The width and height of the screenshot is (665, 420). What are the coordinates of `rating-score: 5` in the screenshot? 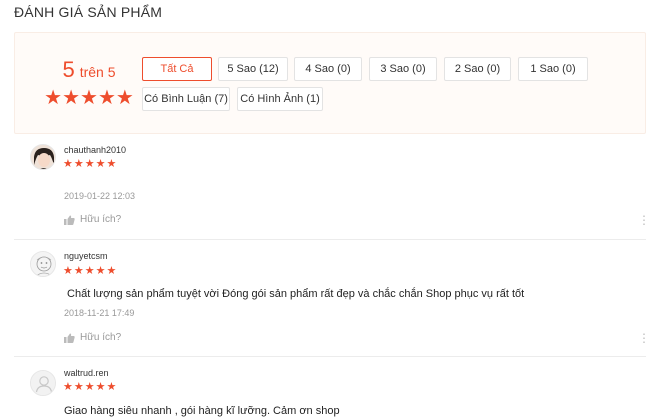 It's located at (68, 69).